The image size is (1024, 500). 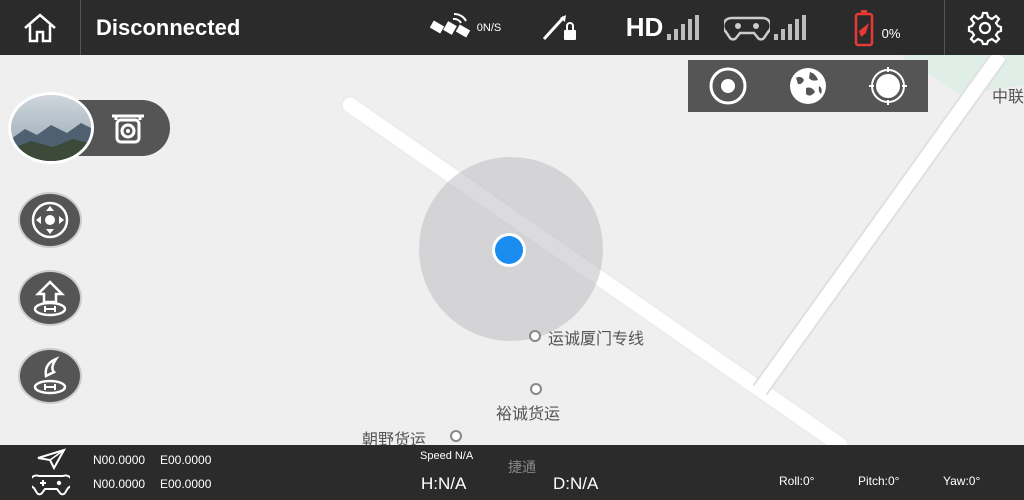 I want to click on poi-label: 裕诚货运, so click(x=528, y=412).